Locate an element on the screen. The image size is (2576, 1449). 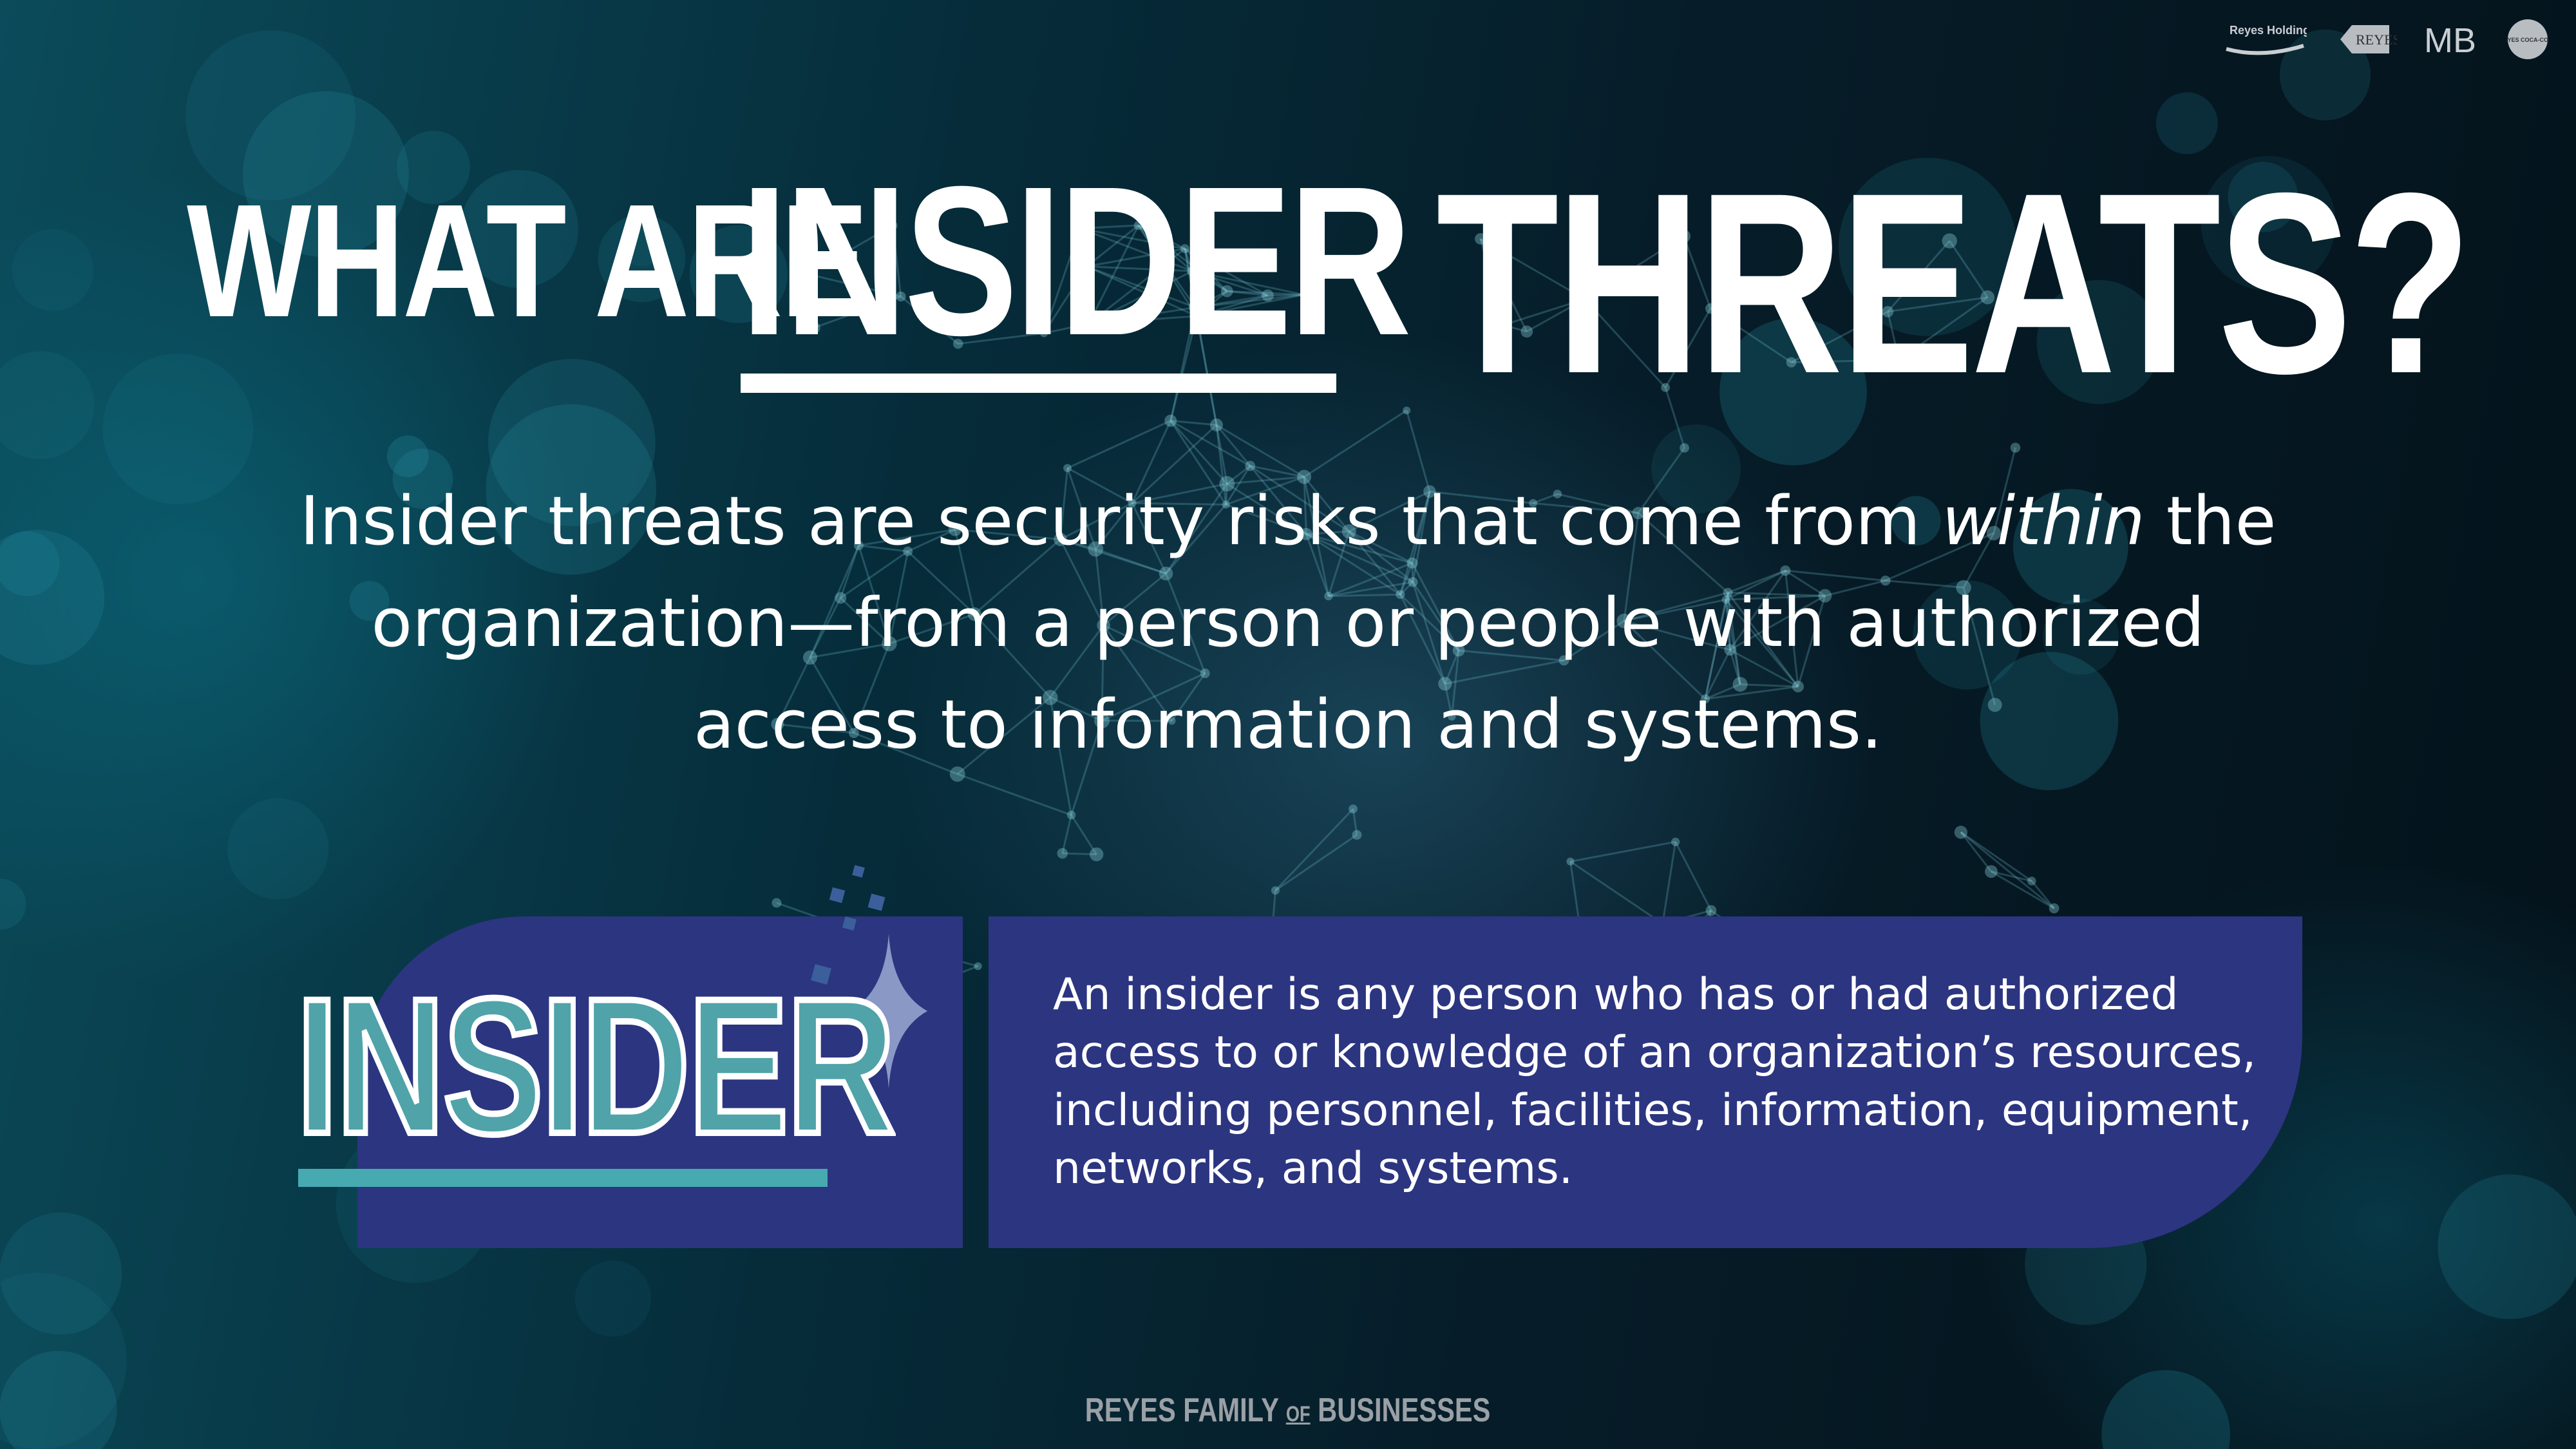
footer-brand: REYES FAMILY OF BUSINESSES is located at coordinates (1288, 1411).